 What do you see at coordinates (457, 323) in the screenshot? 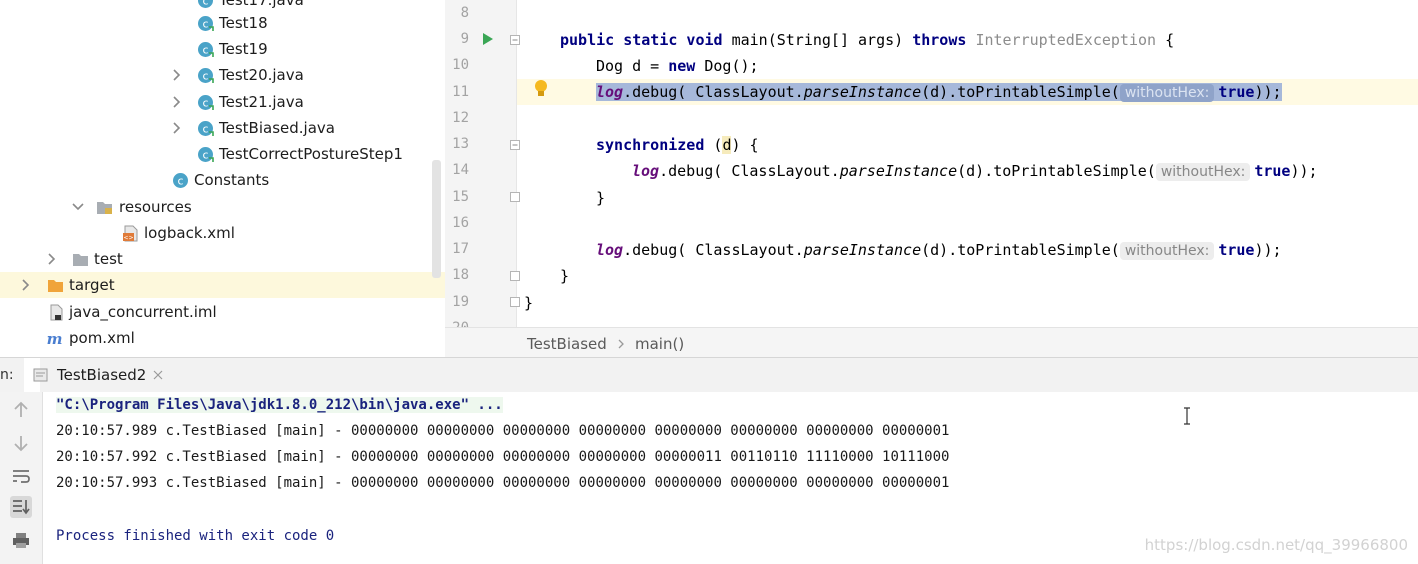
I see `line-number: 20` at bounding box center [457, 323].